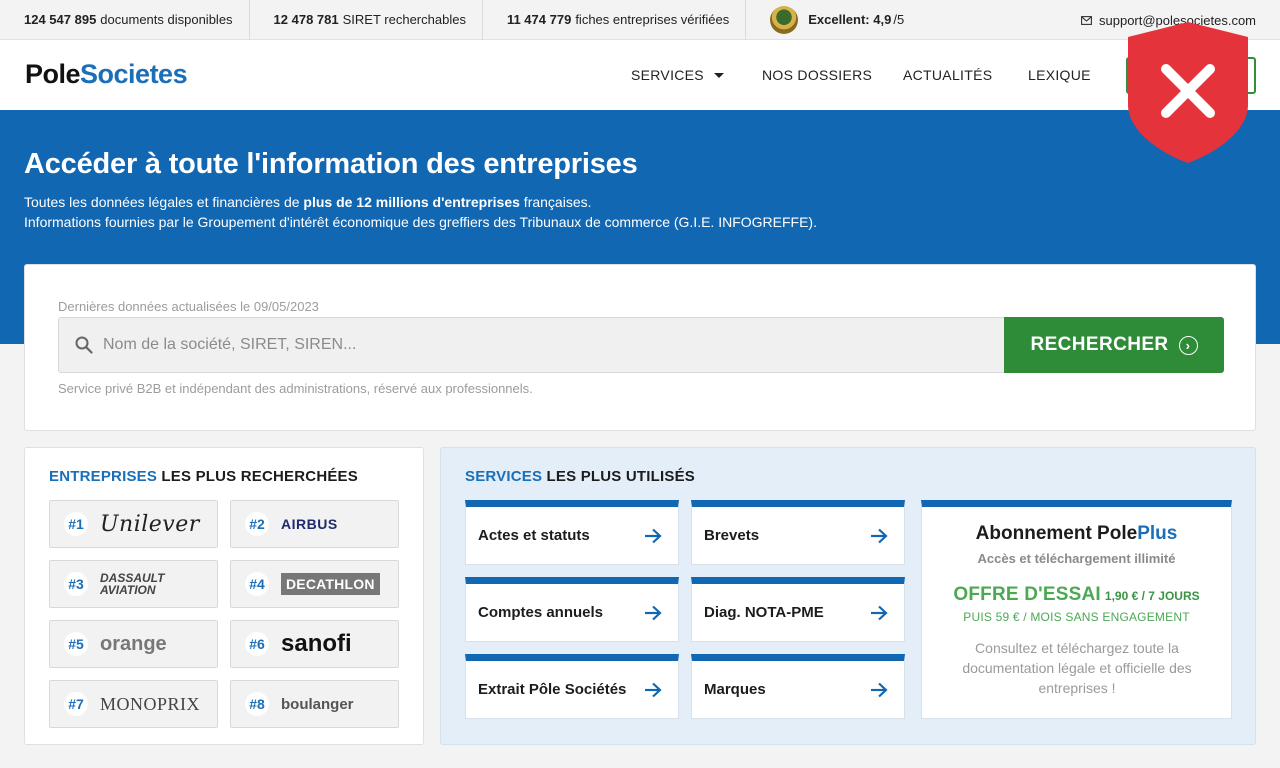 The image size is (1280, 768). Describe the element at coordinates (76, 704) in the screenshot. I see `company-rank: #7` at that location.